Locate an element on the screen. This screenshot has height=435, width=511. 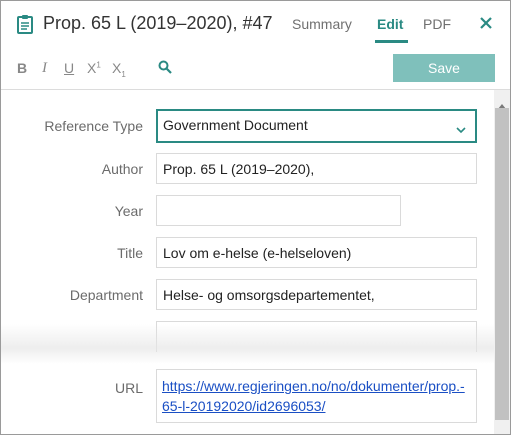
department-field: Helse- og omsorgsdepartementet, is located at coordinates (316, 294).